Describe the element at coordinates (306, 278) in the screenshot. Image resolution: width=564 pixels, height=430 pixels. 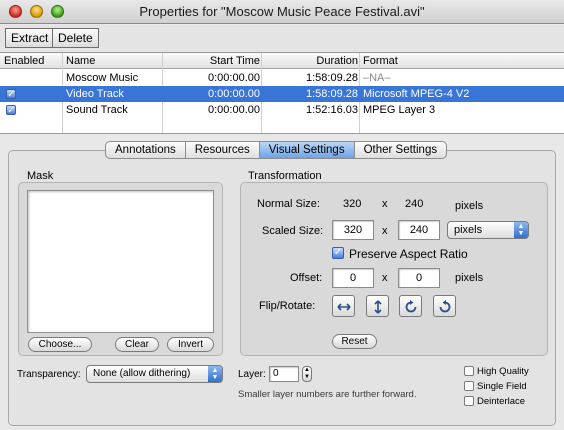
I see `offset-label: Offset:` at that location.